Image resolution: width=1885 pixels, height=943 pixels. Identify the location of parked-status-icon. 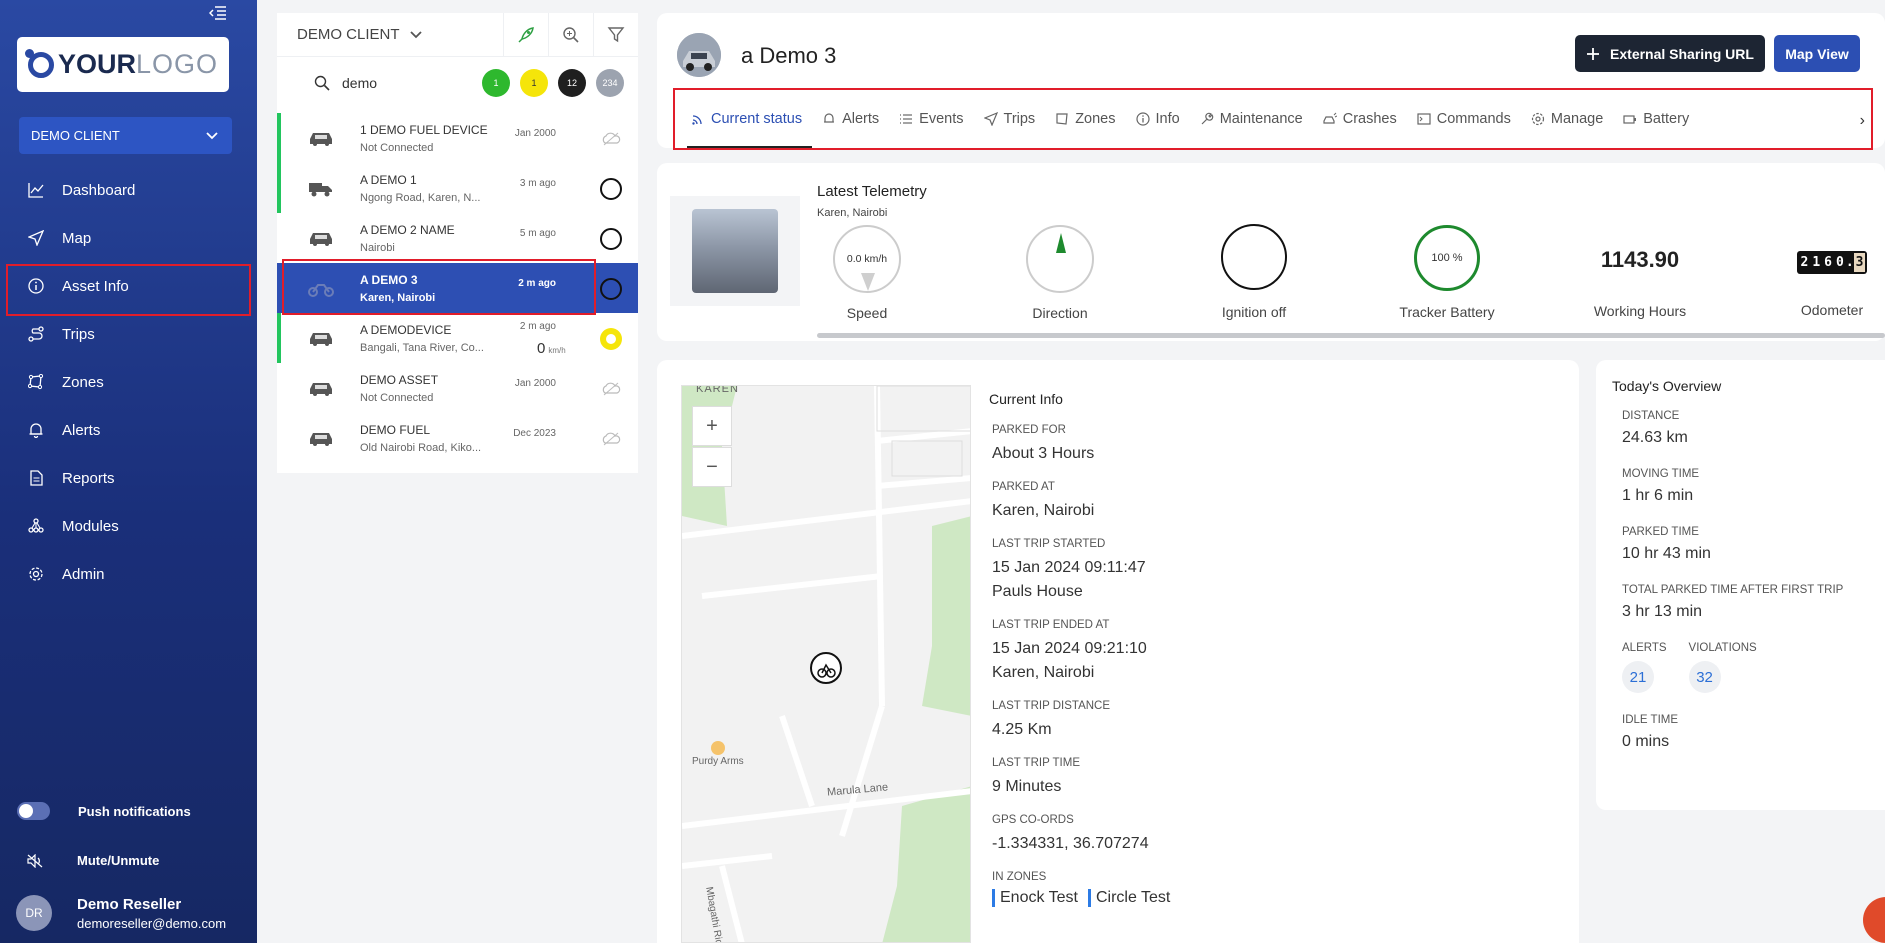
(611, 189).